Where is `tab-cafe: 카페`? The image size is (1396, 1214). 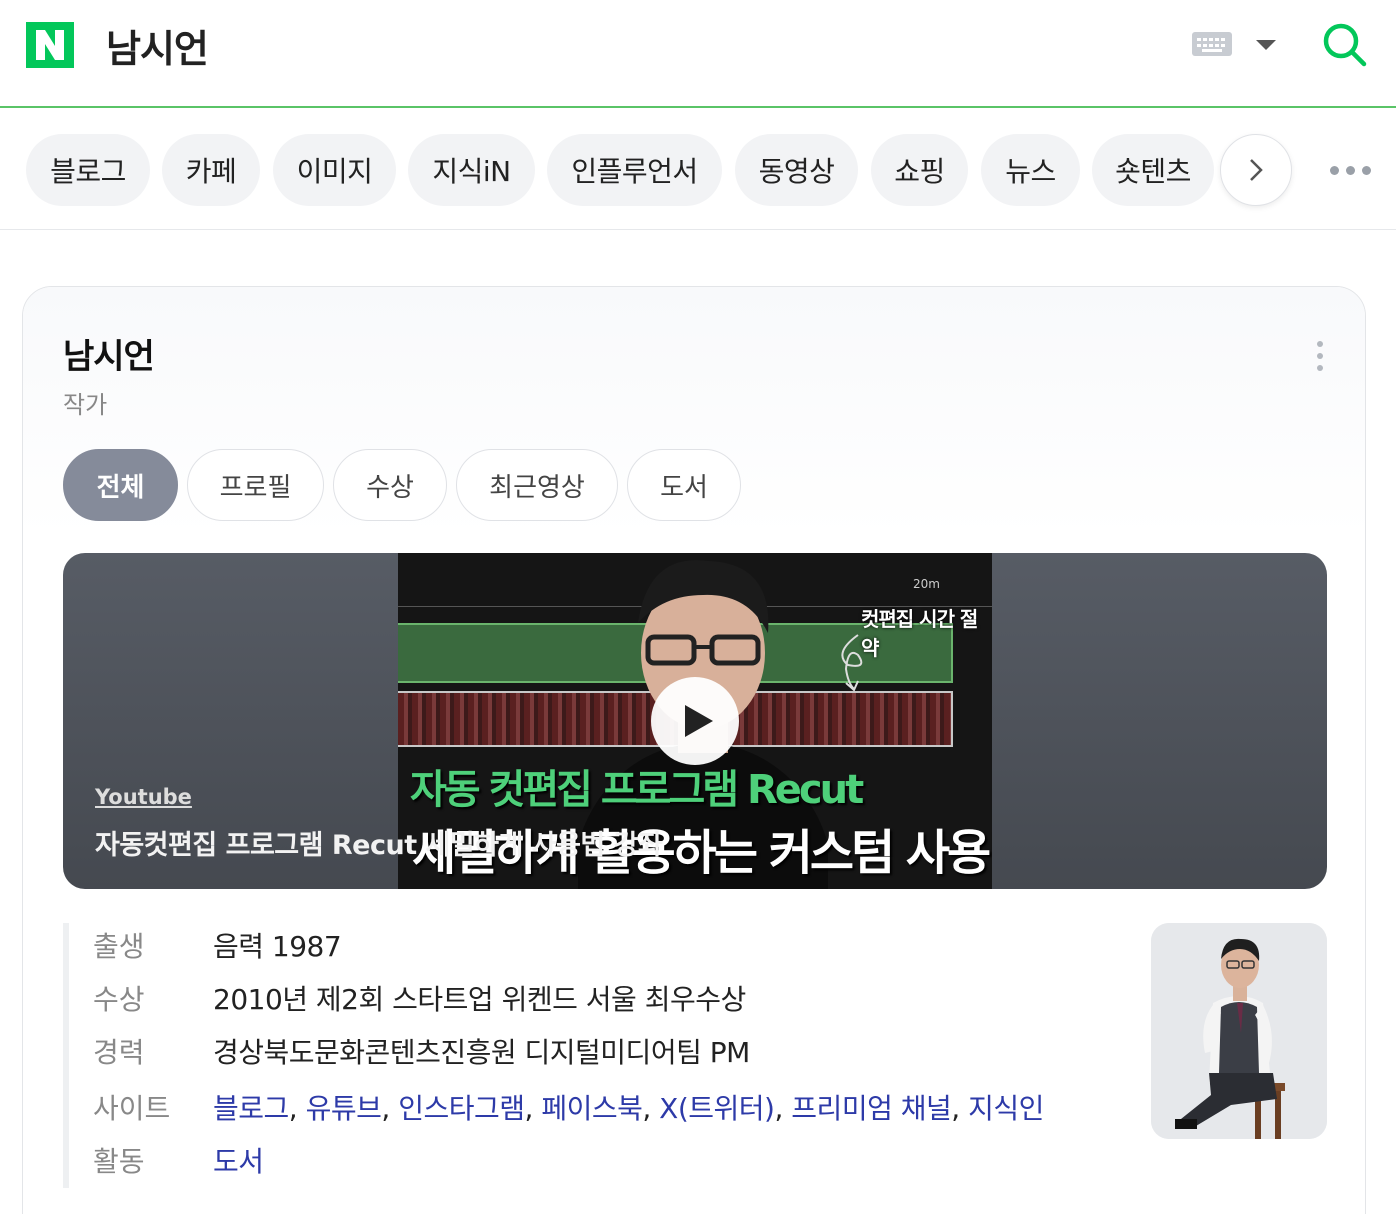 tab-cafe: 카페 is located at coordinates (211, 170).